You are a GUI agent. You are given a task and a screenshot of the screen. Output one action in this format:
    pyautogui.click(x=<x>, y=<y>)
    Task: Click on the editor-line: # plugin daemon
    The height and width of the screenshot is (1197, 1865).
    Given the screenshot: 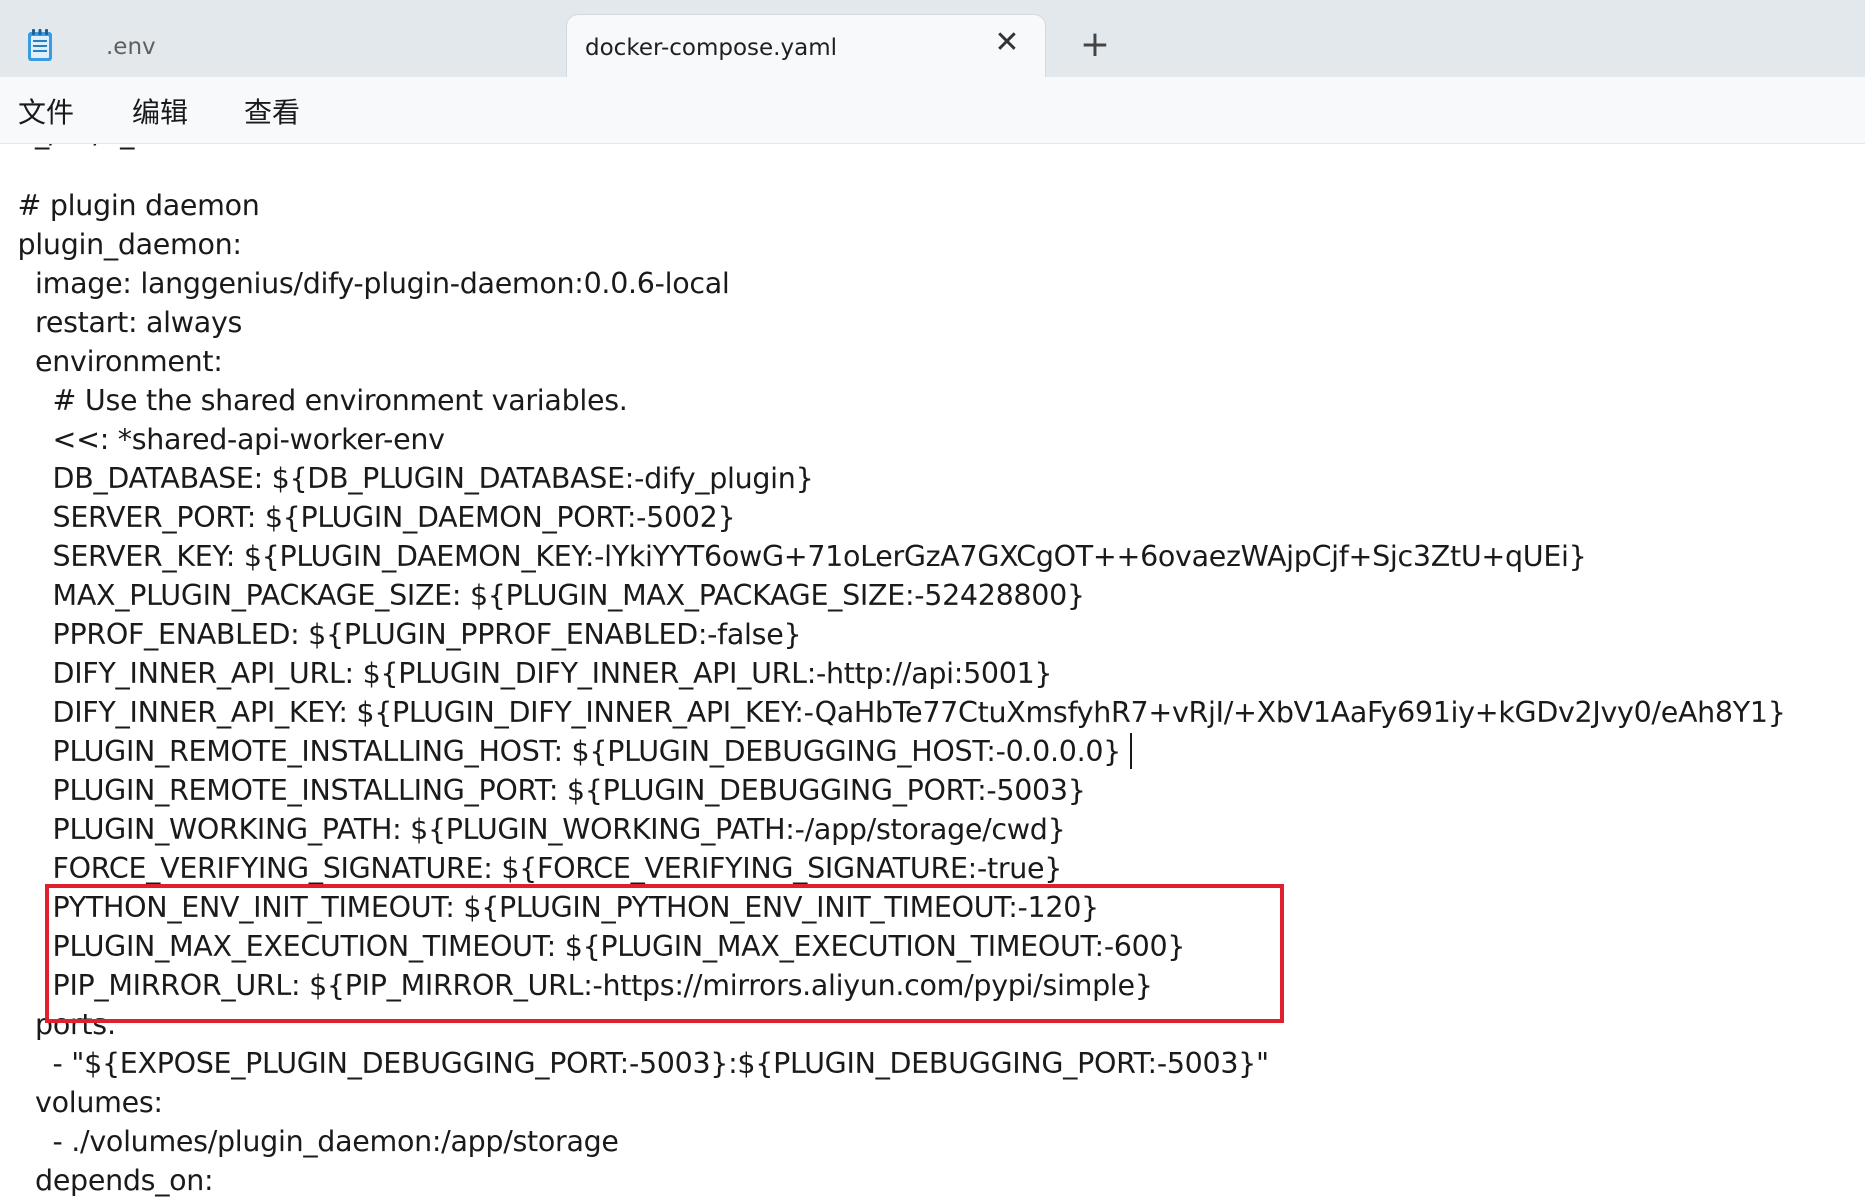 What is the action you would take?
    pyautogui.click(x=130, y=205)
    